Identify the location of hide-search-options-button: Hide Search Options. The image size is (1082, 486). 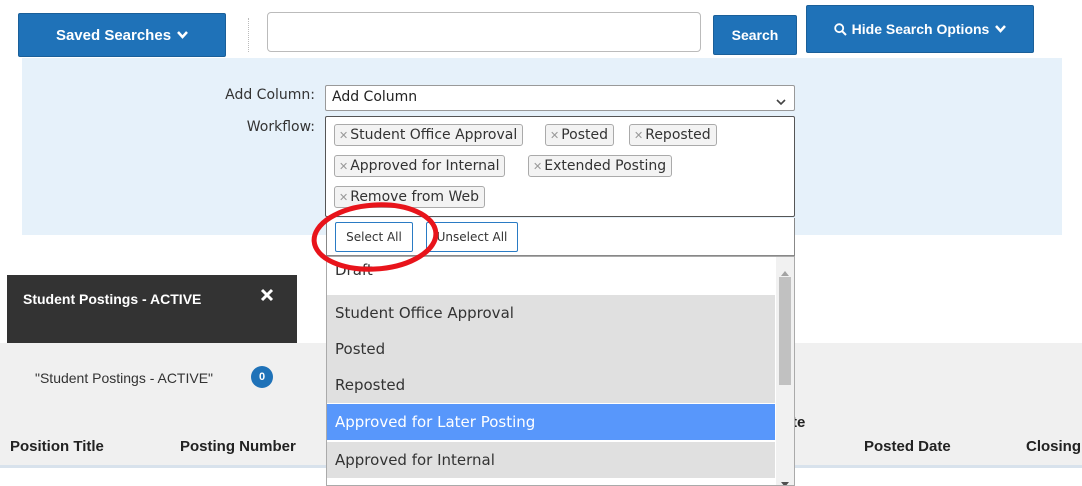
(920, 29).